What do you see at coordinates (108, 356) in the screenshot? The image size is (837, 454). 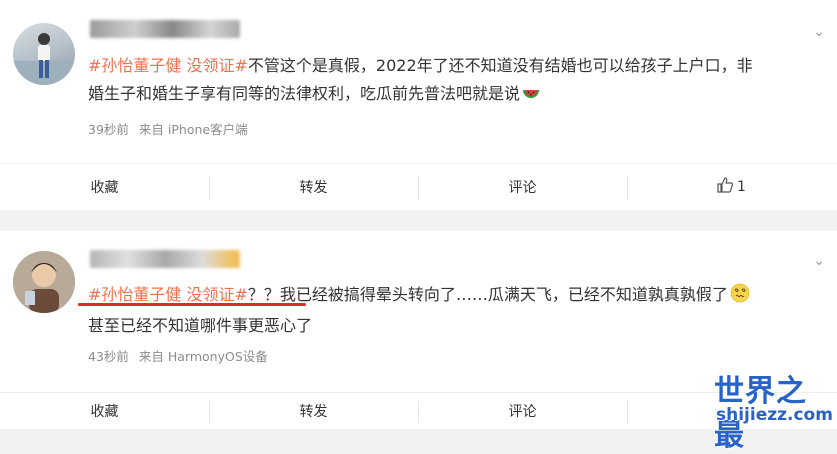 I see `post-time: 43秒前` at bounding box center [108, 356].